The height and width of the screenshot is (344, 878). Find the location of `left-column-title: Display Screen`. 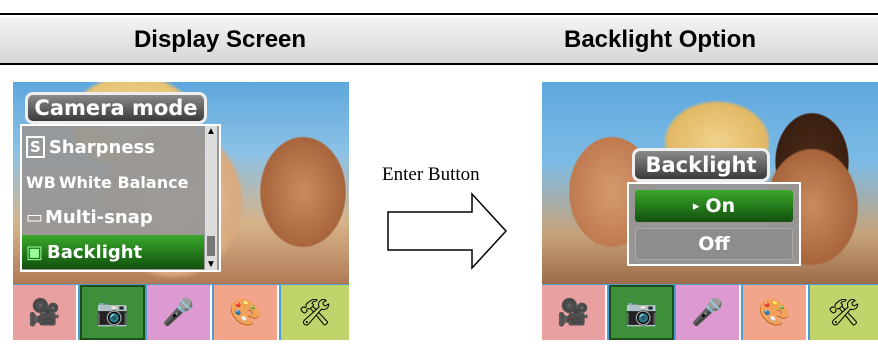

left-column-title: Display Screen is located at coordinates (220, 39).